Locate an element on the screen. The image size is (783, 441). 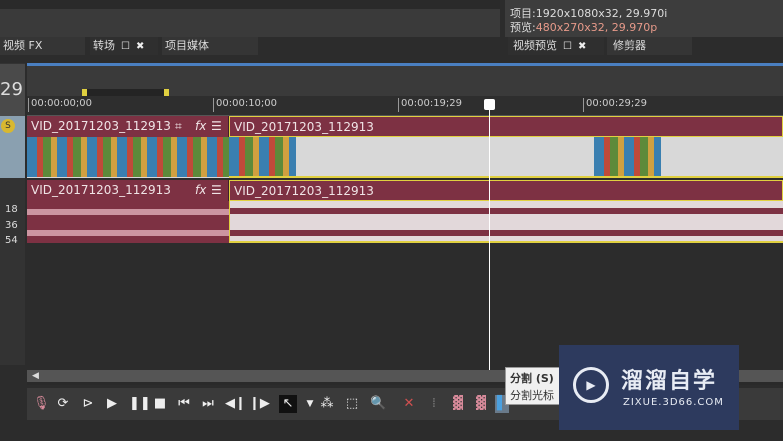
project-value: 1920x1080x32, 29.970i is located at coordinates (601, 13).